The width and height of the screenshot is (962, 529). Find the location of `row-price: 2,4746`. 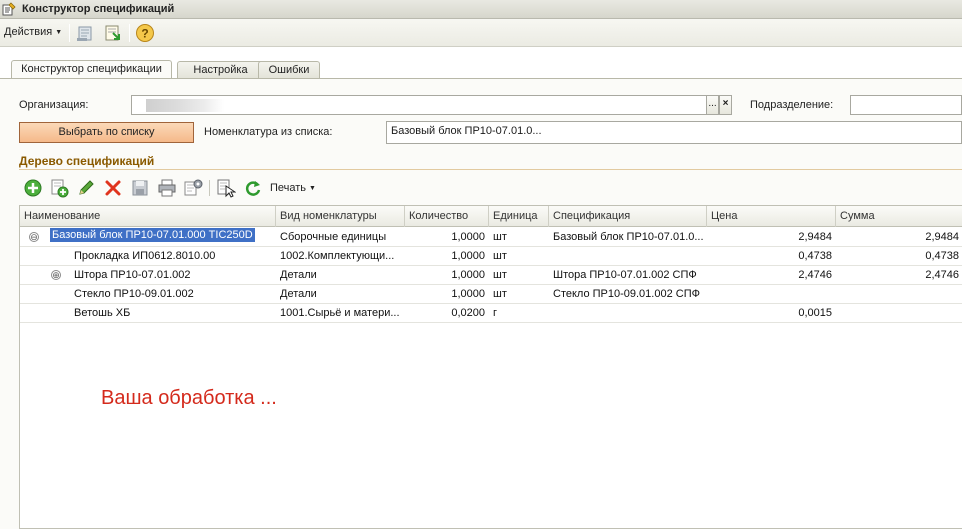

row-price: 2,4746 is located at coordinates (815, 275).